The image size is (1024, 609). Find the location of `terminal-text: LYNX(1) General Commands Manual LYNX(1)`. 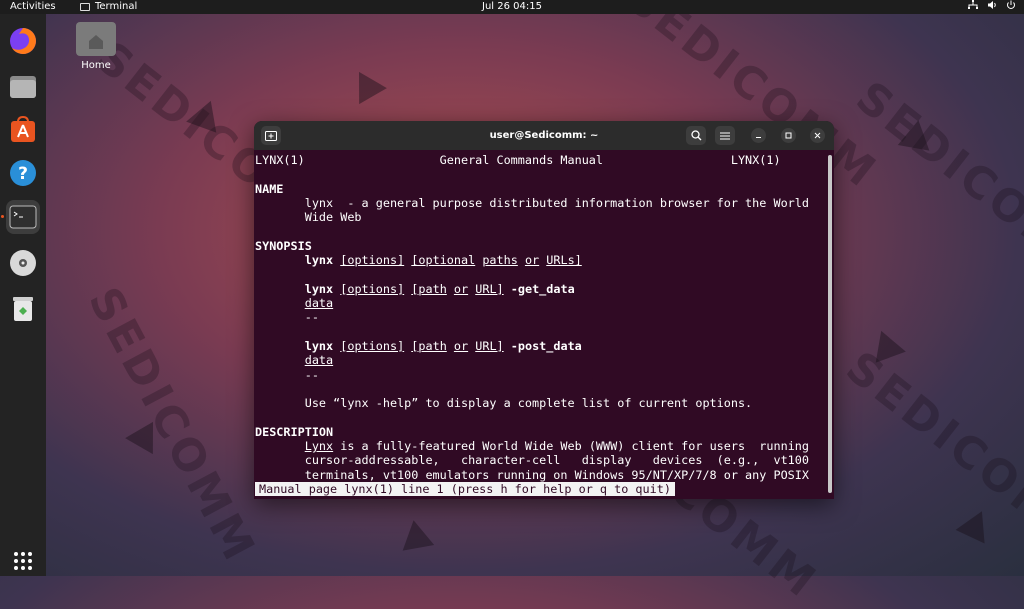

terminal-text: LYNX(1) General Commands Manual LYNX(1) is located at coordinates (518, 160).